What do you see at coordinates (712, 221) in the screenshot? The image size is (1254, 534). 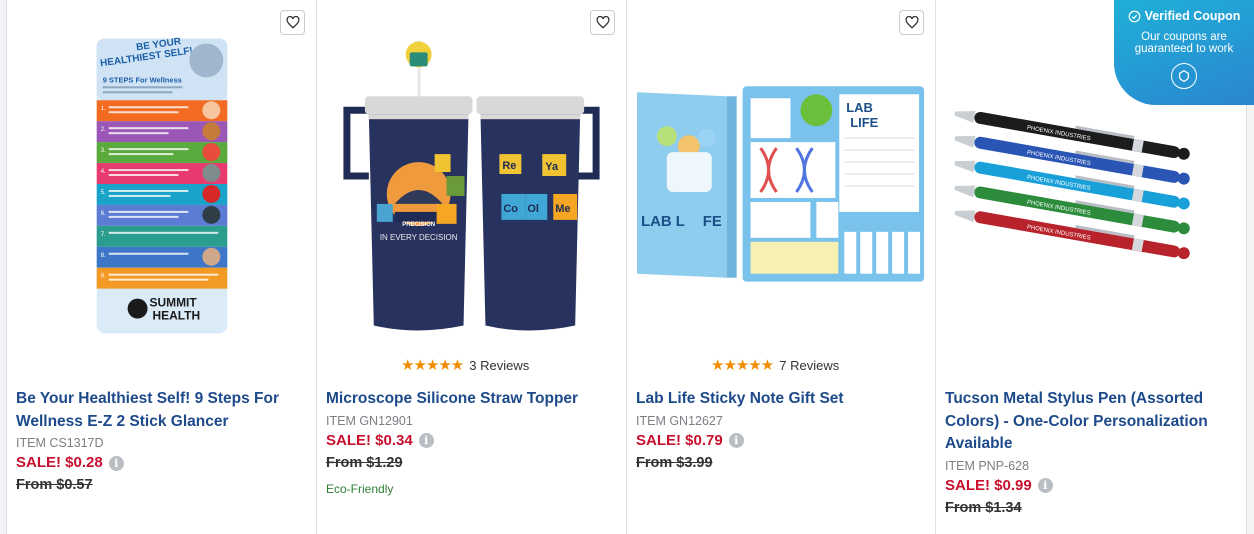 I see `notes-cover-text-2: FE` at bounding box center [712, 221].